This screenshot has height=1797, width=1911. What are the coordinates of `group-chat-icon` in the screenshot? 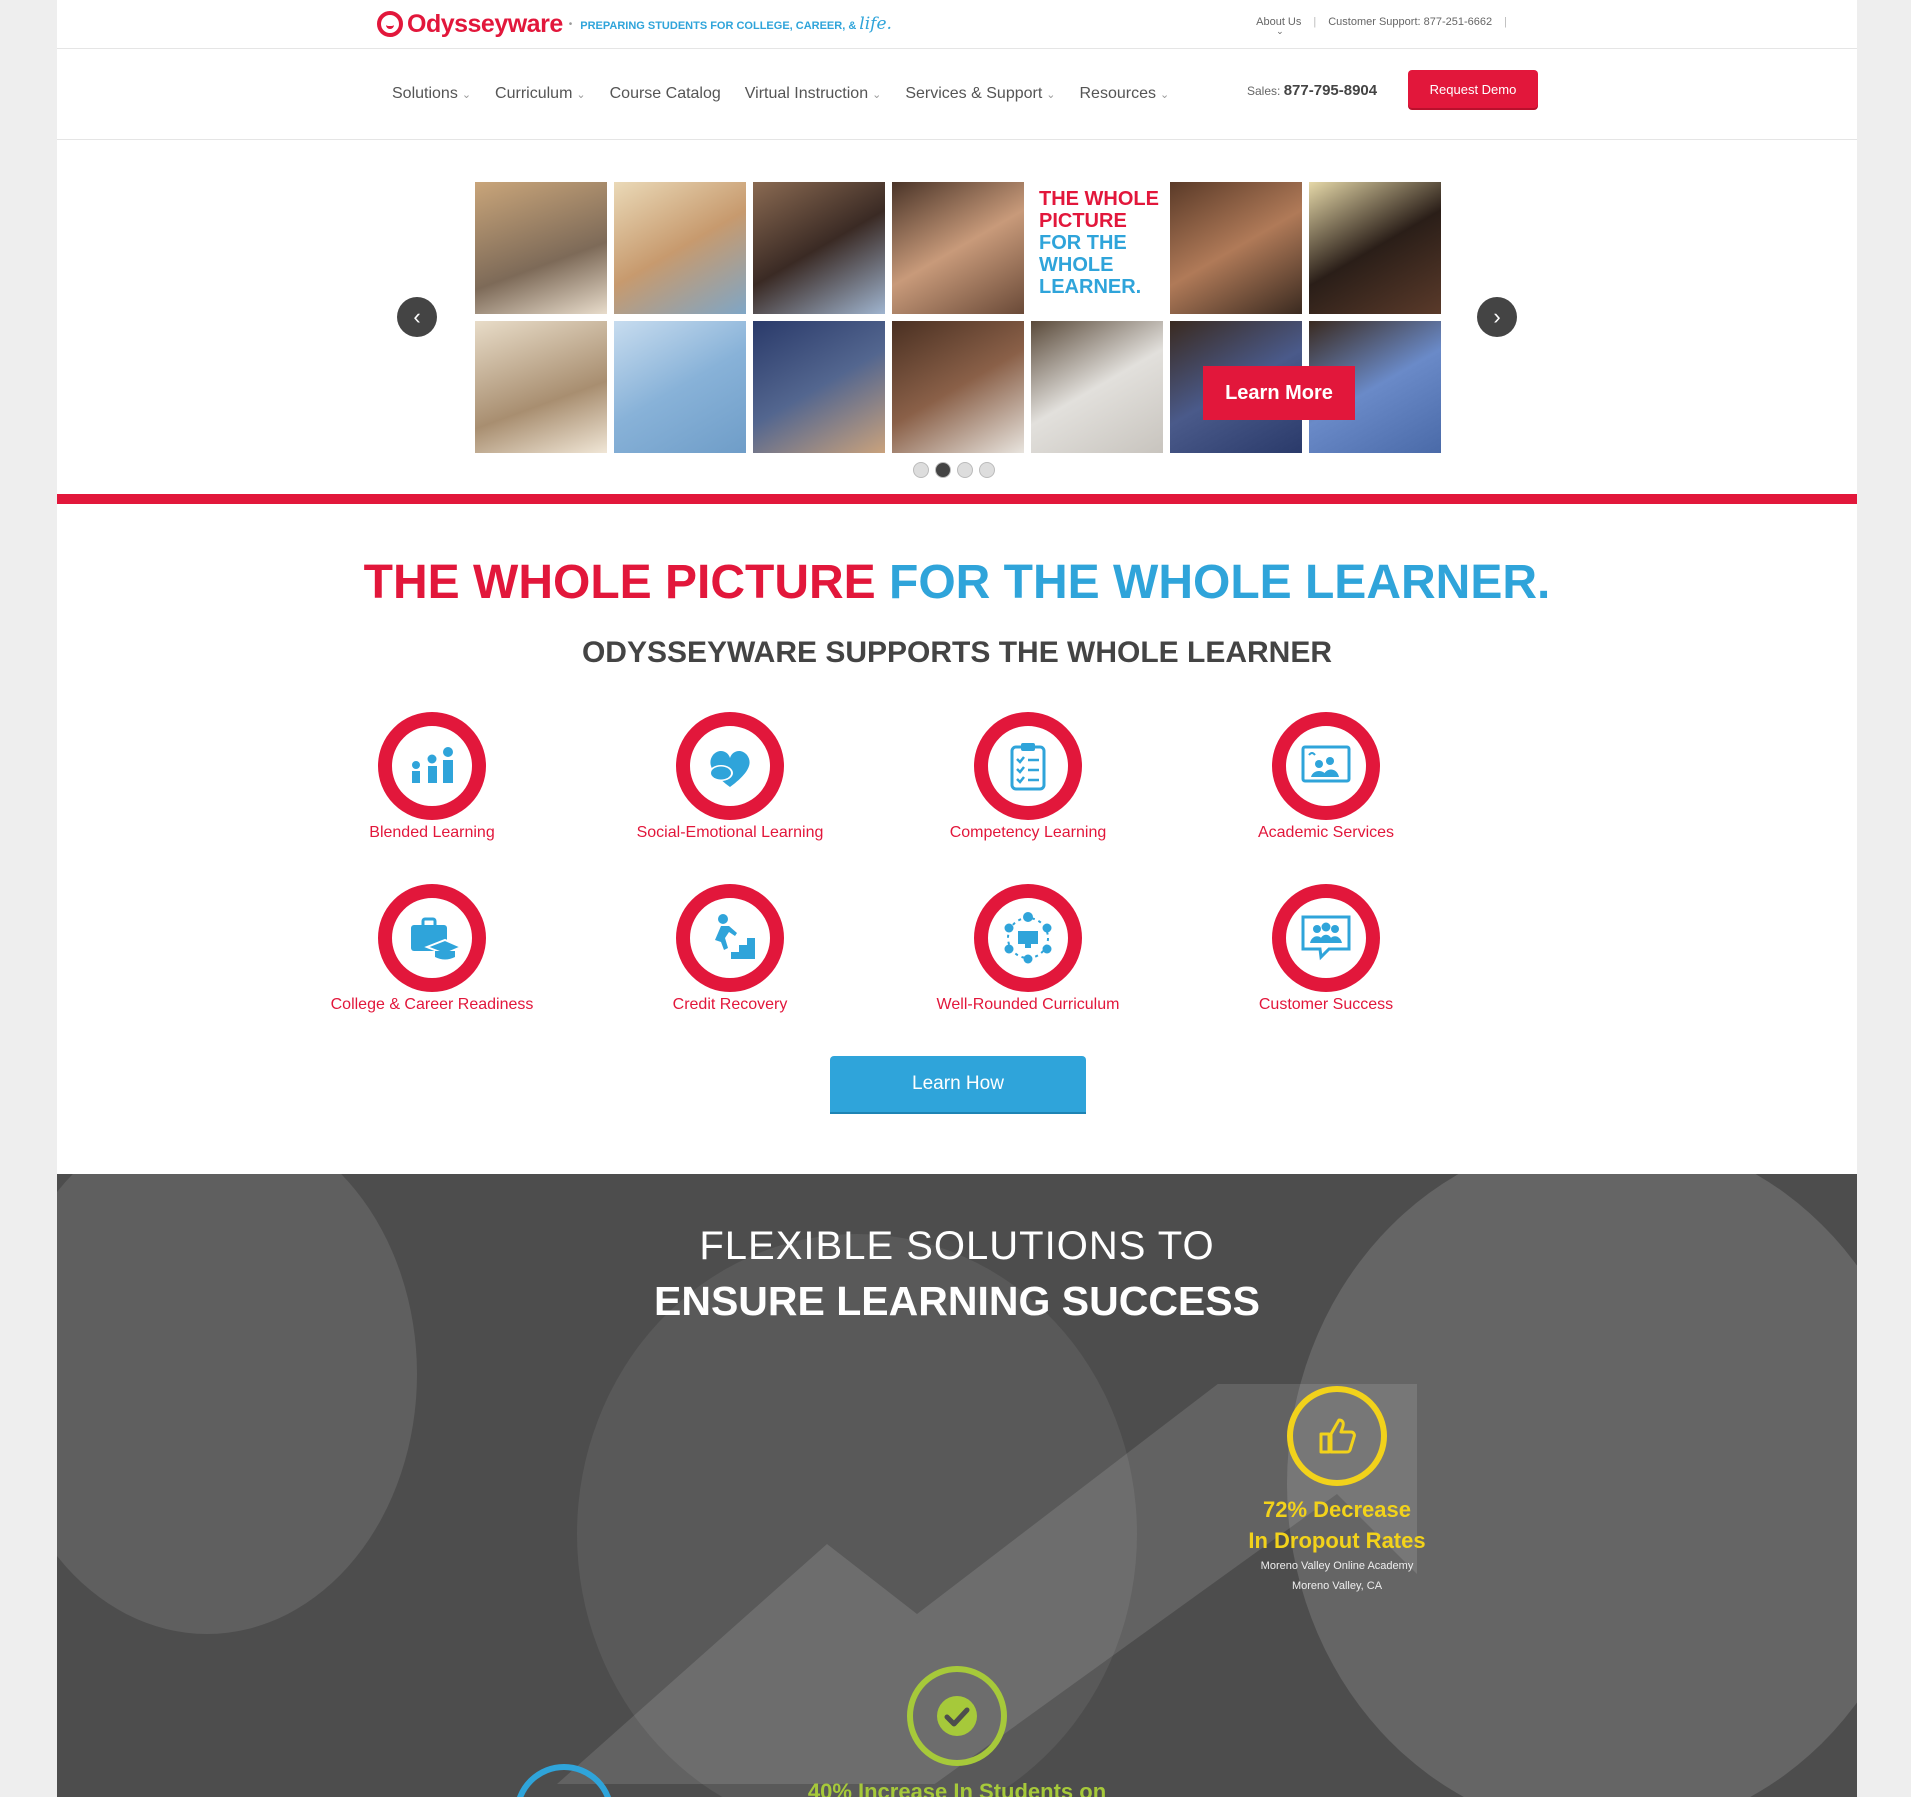 It's located at (1326, 938).